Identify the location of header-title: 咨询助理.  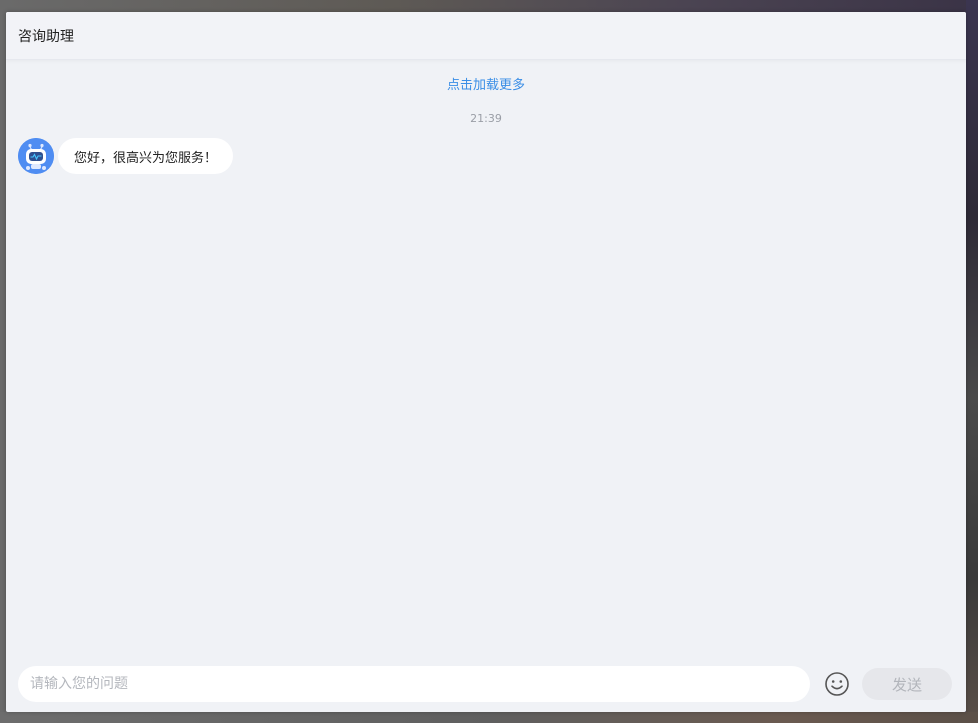
(46, 36).